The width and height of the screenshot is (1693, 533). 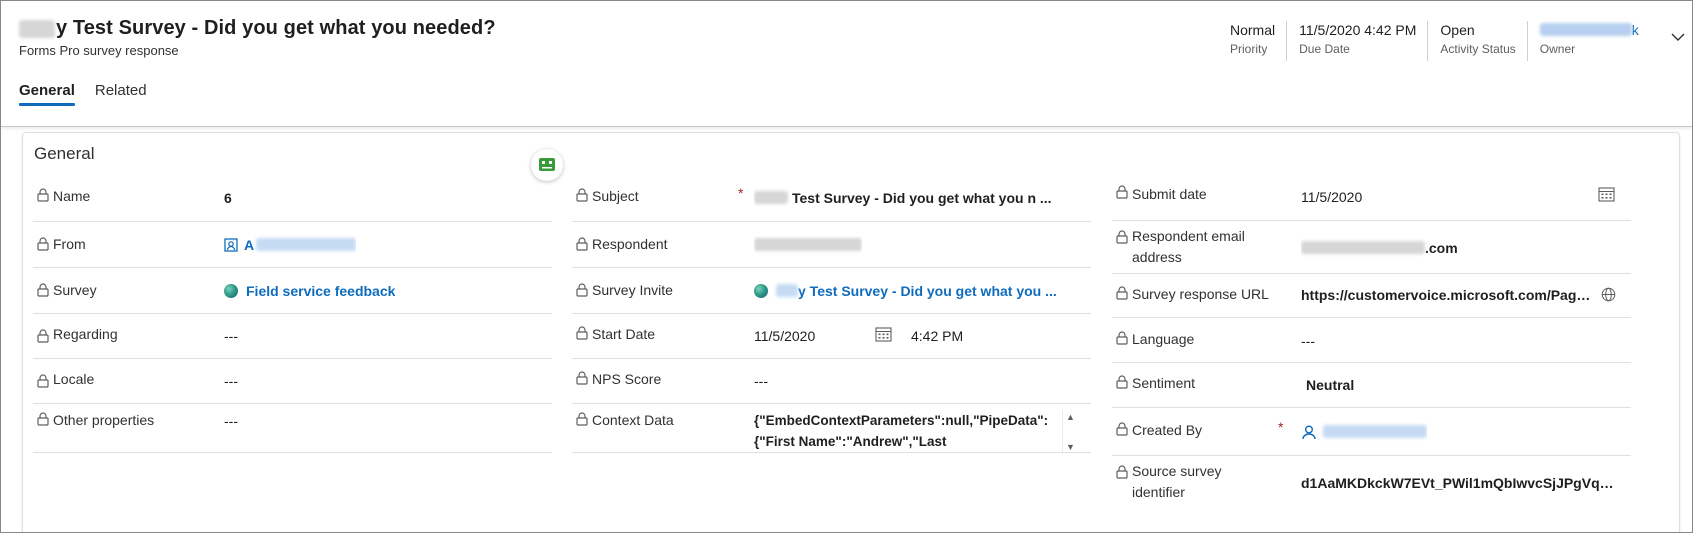 I want to click on created-by-lookup, so click(x=1364, y=432).